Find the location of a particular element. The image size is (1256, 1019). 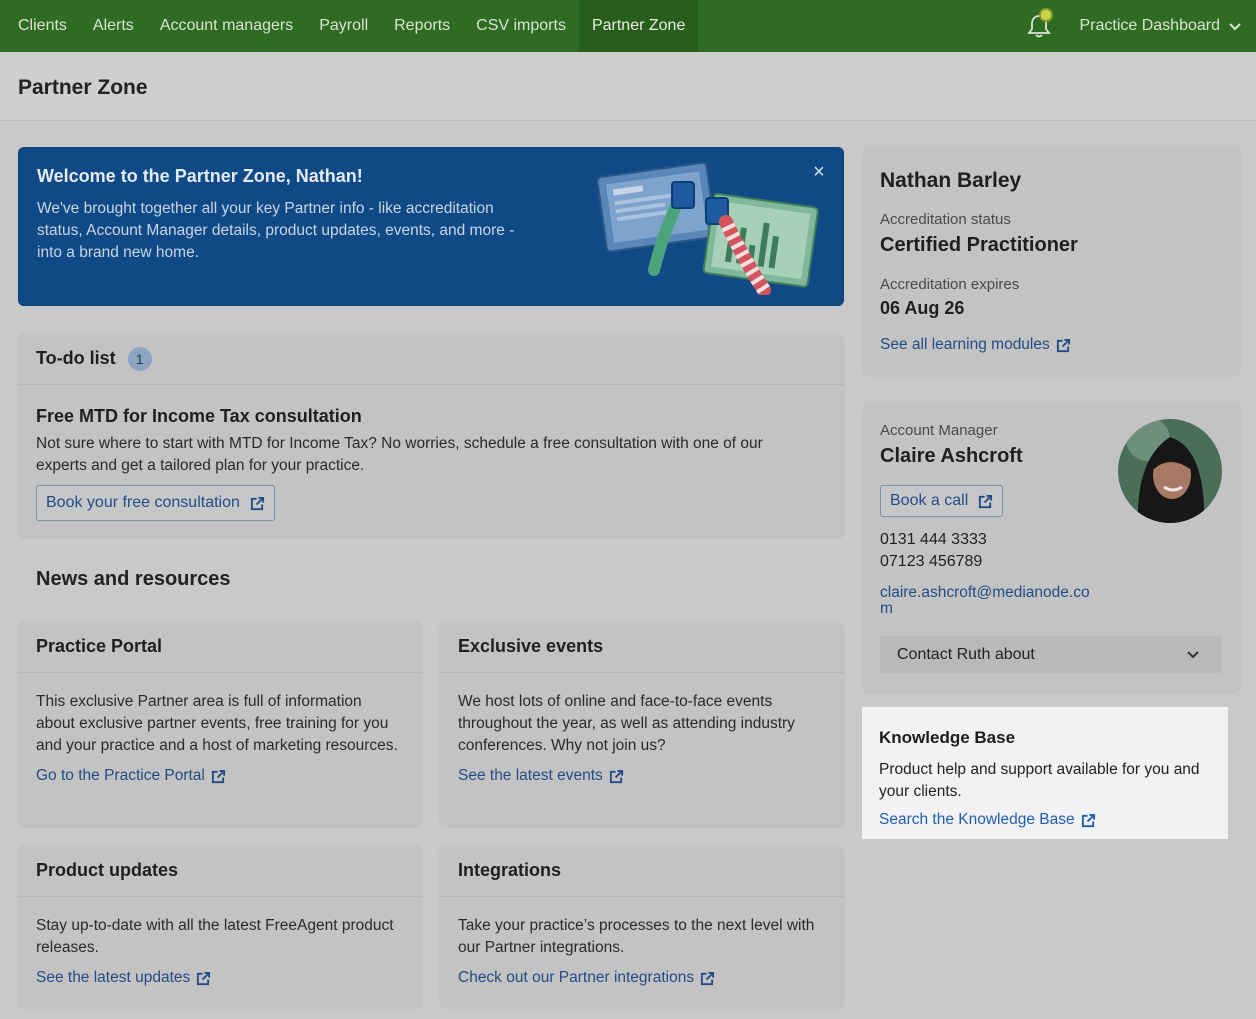

book-call-label: Book a call is located at coordinates (929, 500).